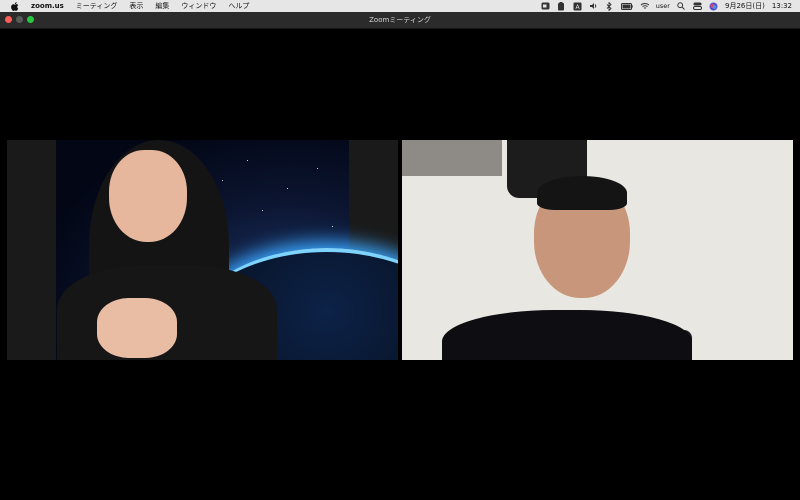  Describe the element at coordinates (198, 6) in the screenshot. I see `menu-window: ウィンドウ` at that location.